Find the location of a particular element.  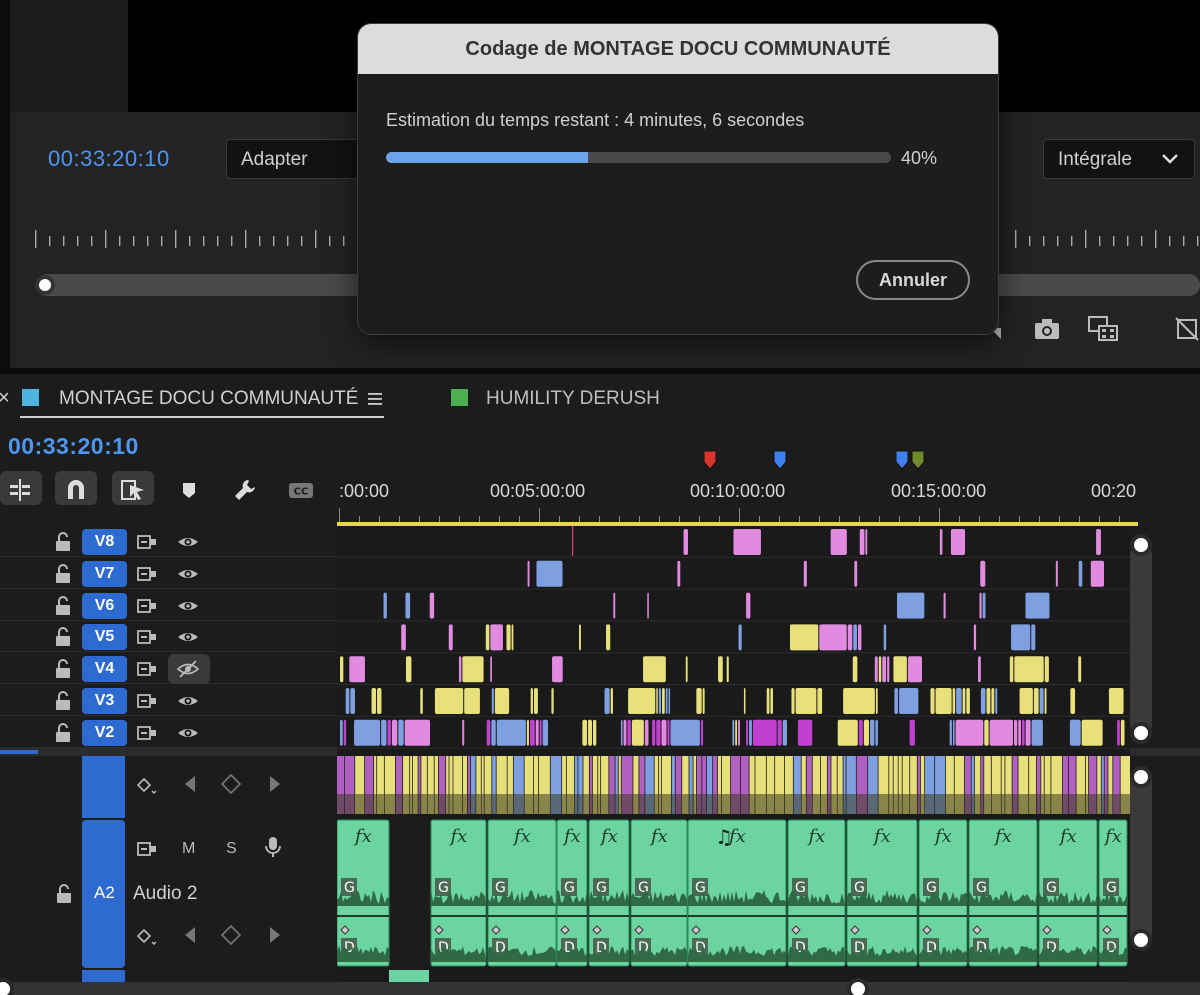

track-target-v4: V4 is located at coordinates (104, 669).